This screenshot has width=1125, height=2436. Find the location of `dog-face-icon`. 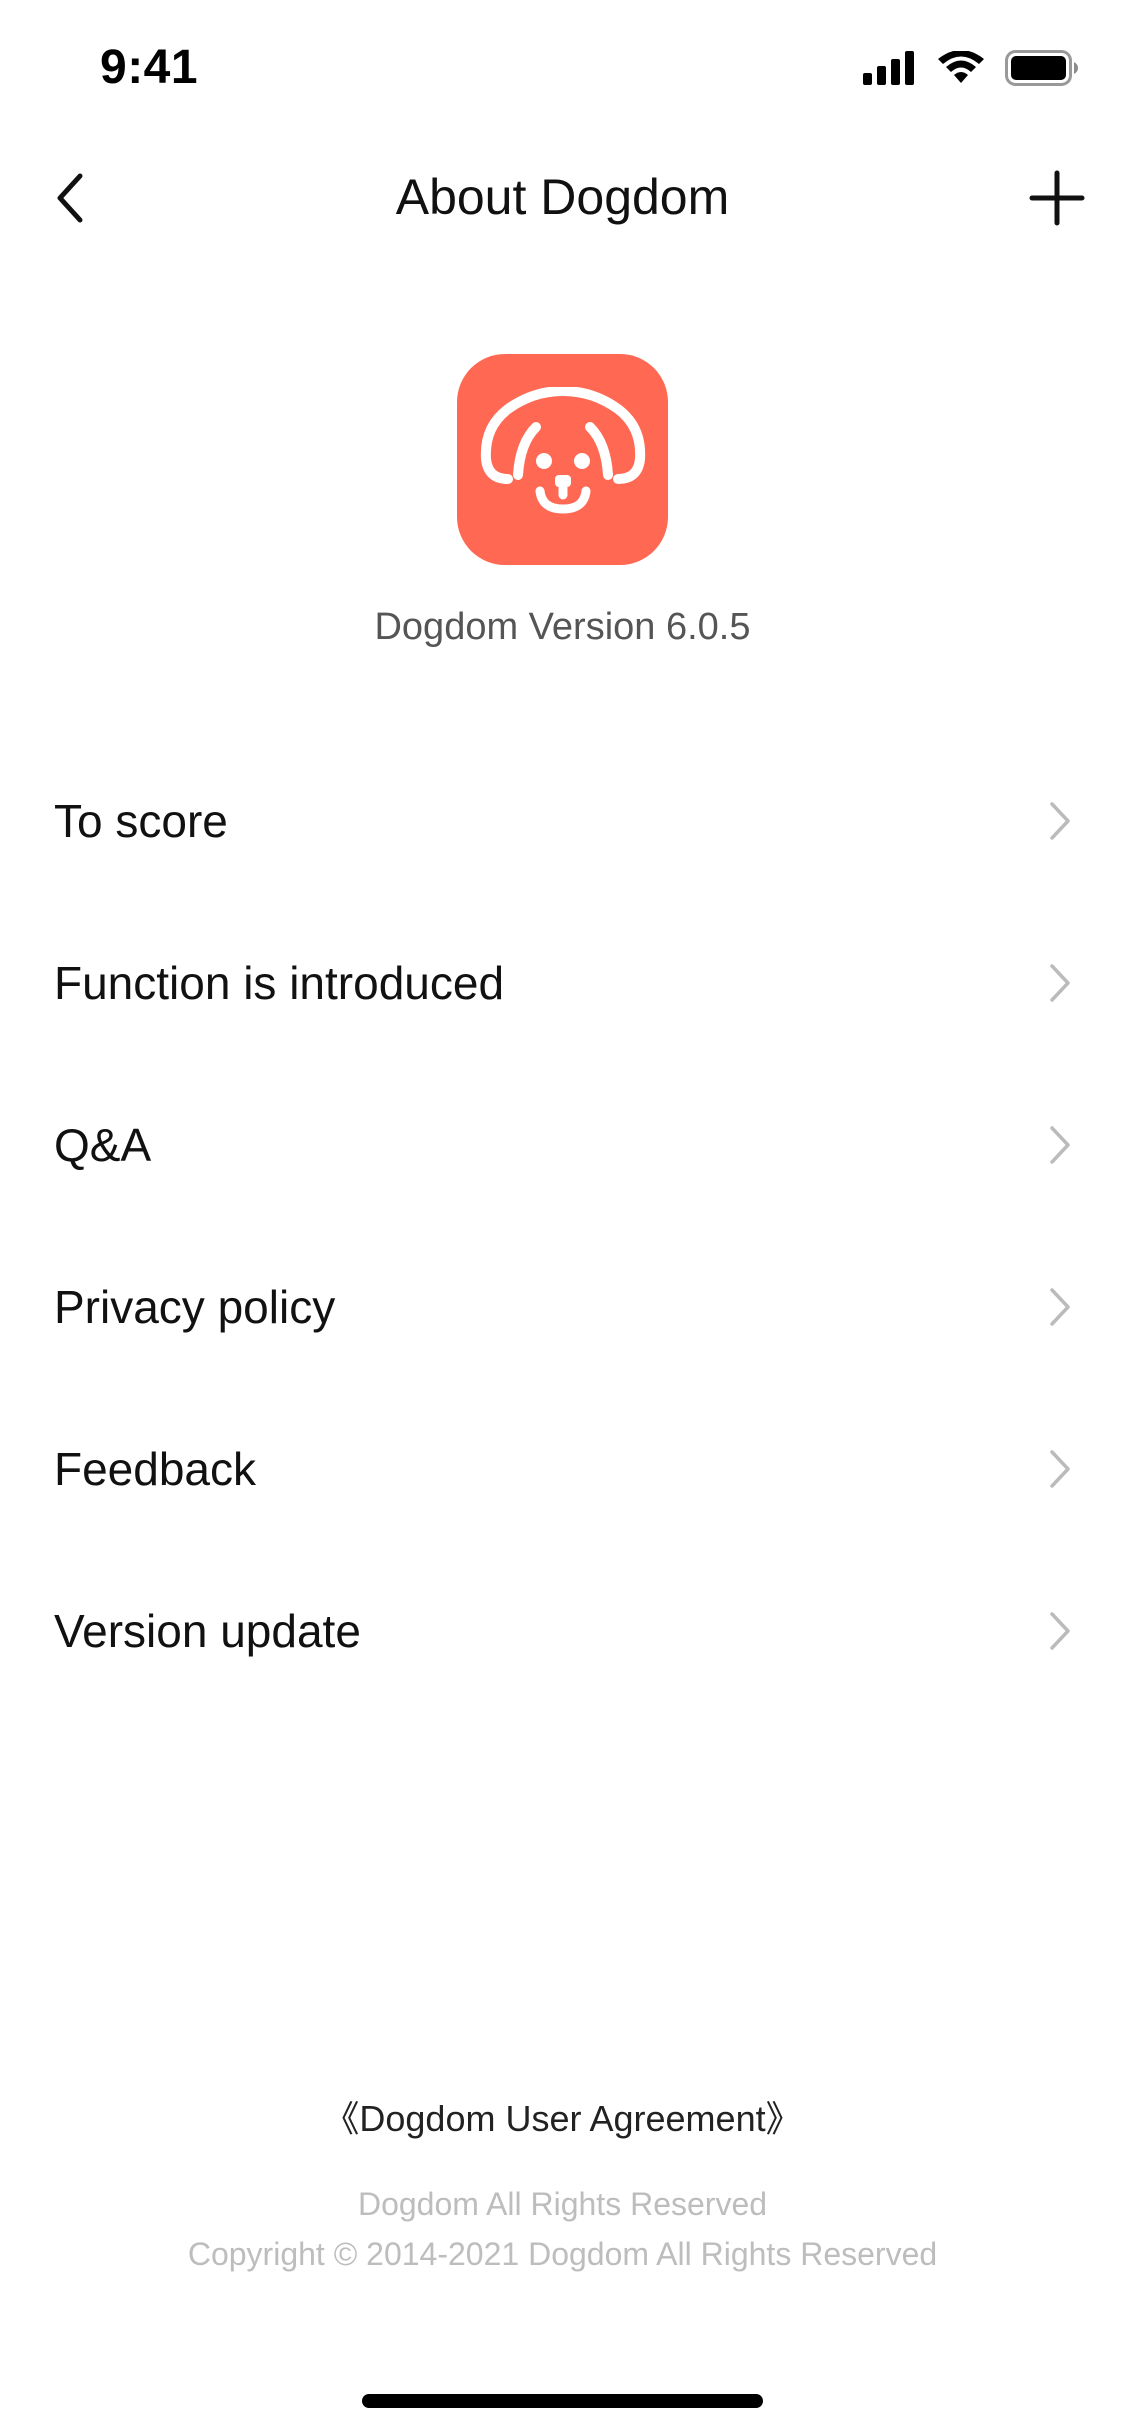

dog-face-icon is located at coordinates (563, 458).